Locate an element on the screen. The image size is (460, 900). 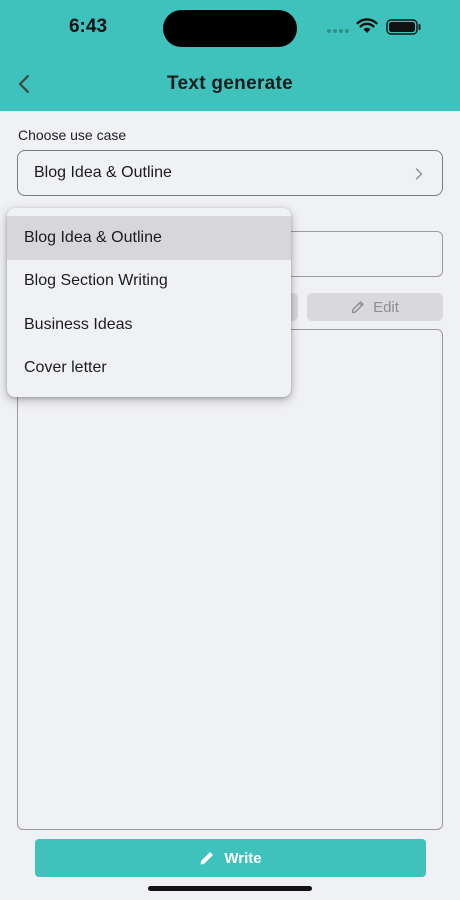
battery-icon is located at coordinates (403, 27).